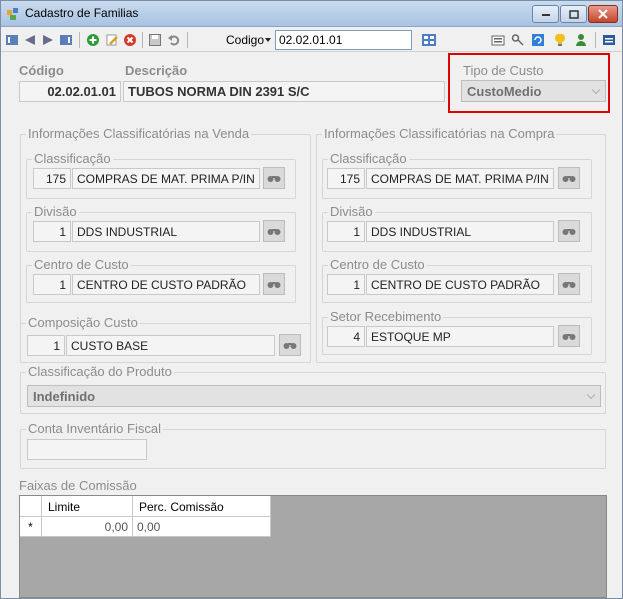 The image size is (623, 599). I want to click on key-icon, so click(517, 40).